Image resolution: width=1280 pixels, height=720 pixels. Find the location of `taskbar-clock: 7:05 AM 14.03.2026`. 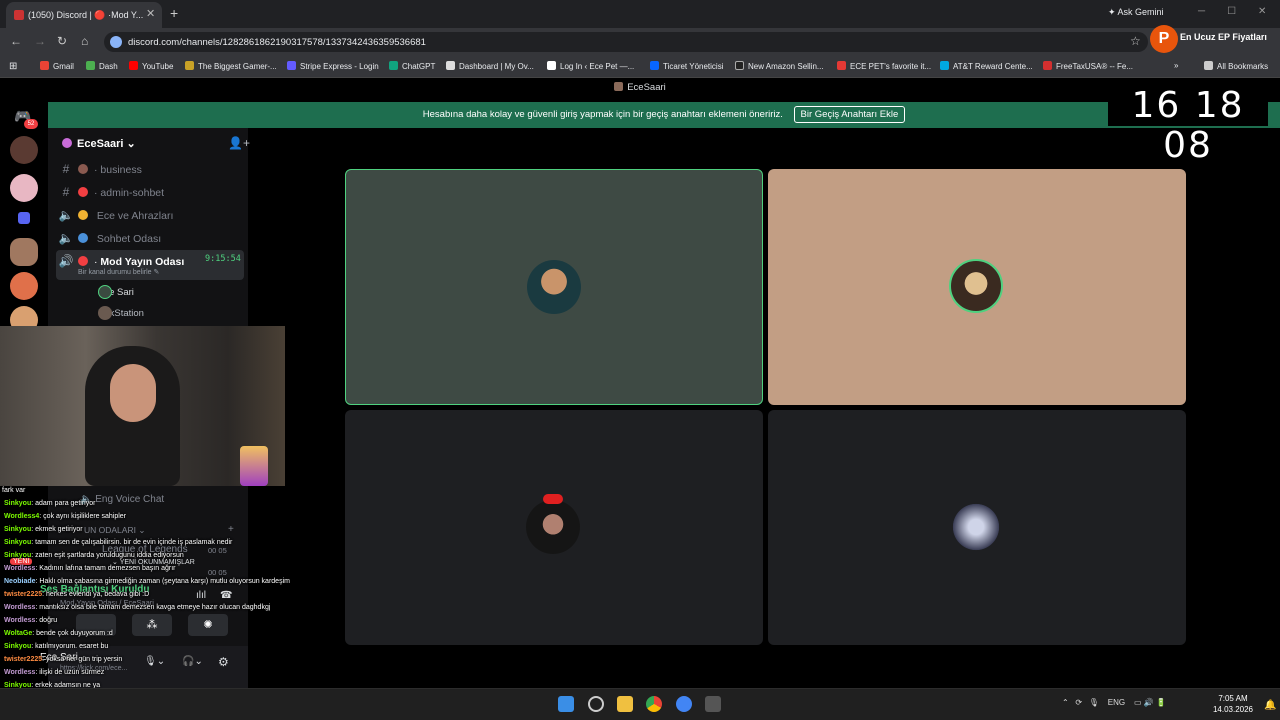

taskbar-clock: 7:05 AM 14.03.2026 is located at coordinates (1233, 704).